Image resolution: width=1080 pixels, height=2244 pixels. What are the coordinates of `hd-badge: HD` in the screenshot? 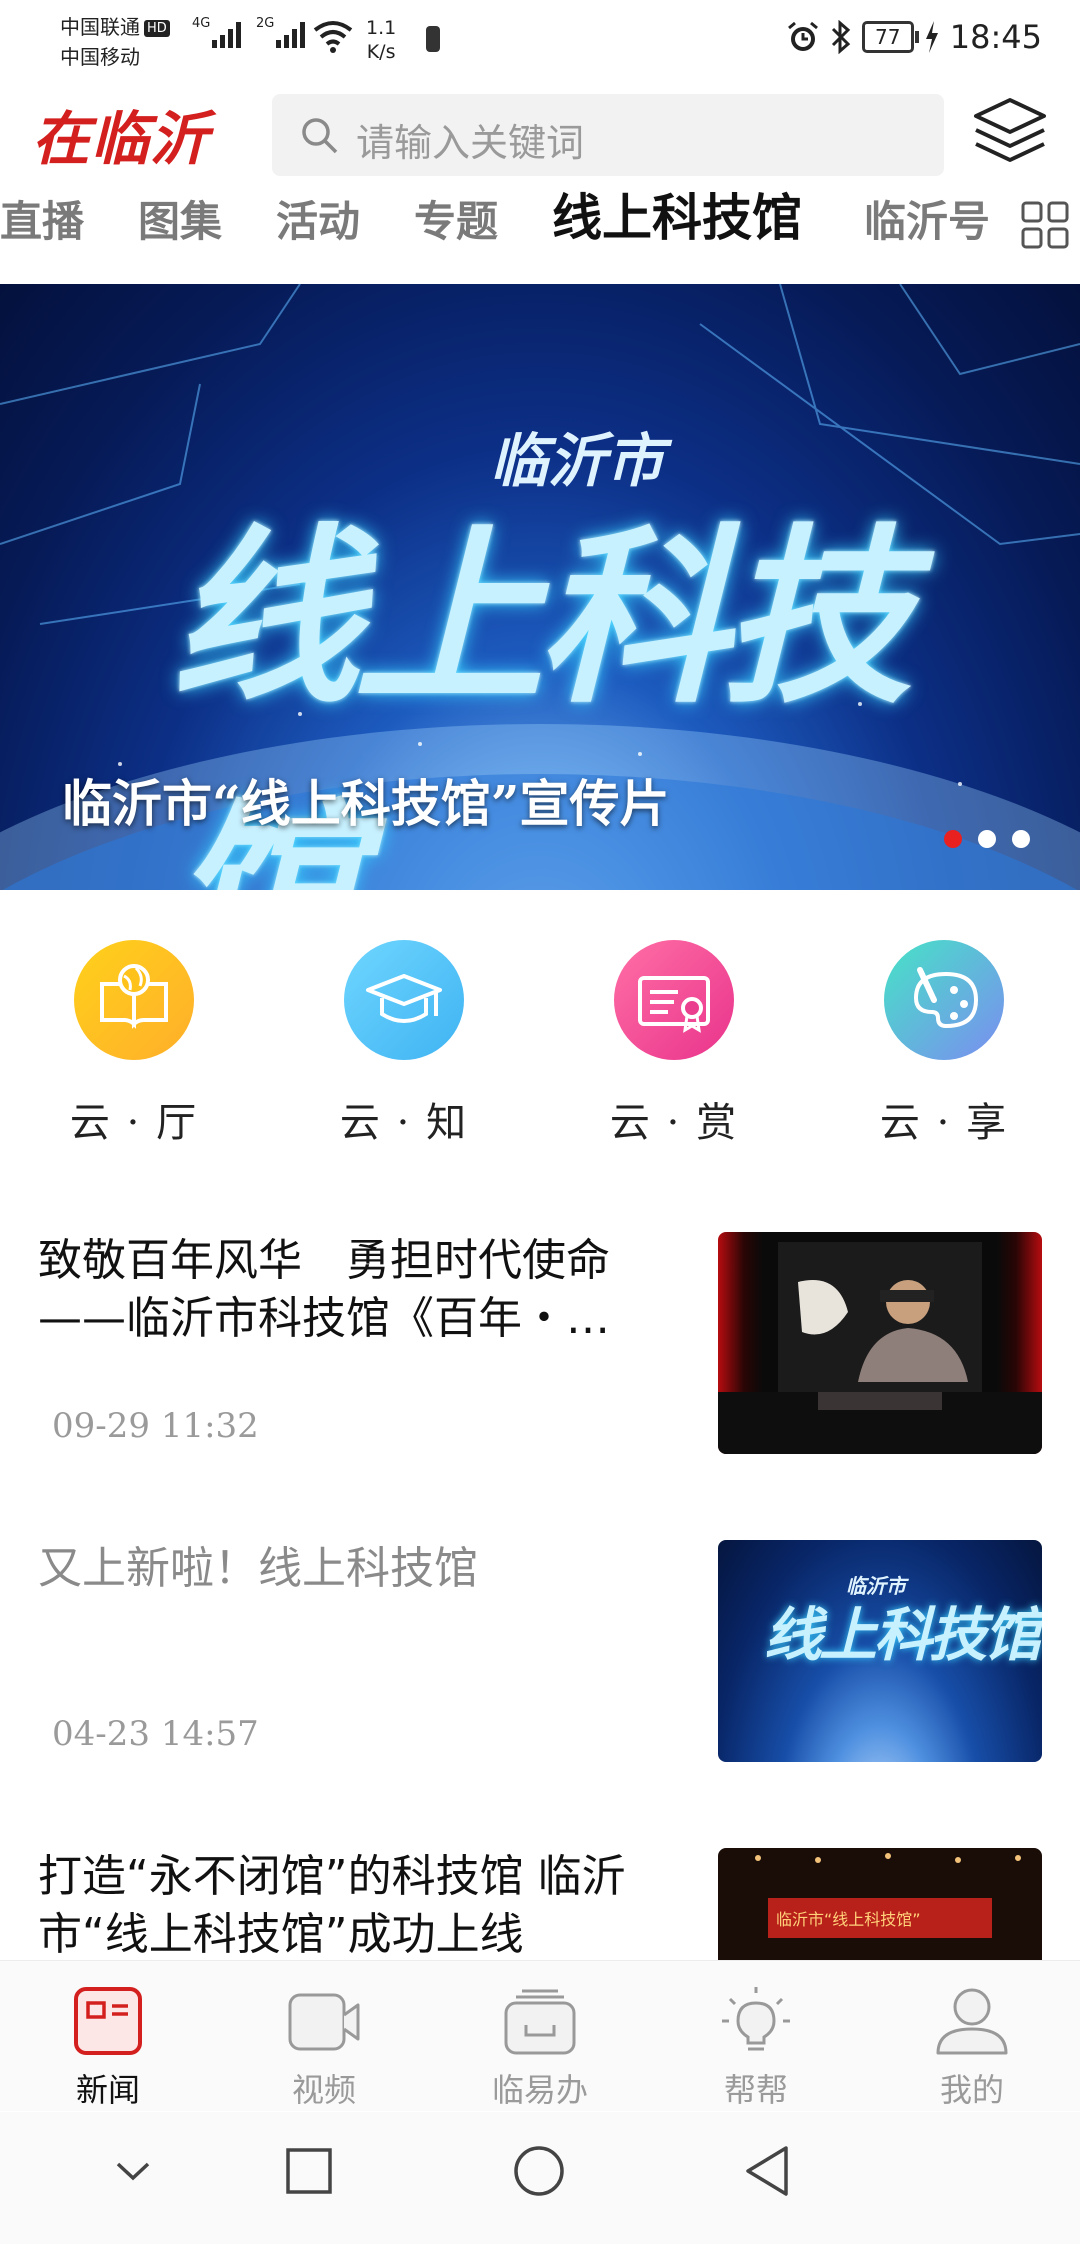 It's located at (157, 28).